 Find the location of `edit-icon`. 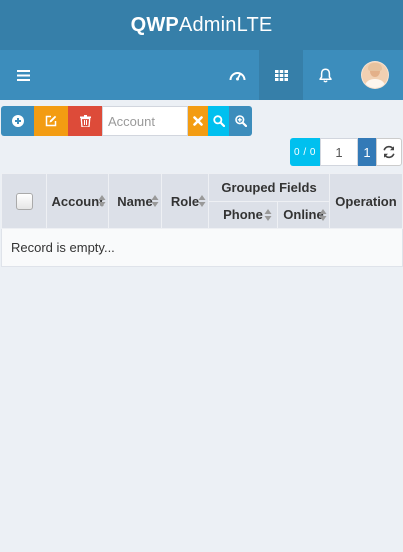

edit-icon is located at coordinates (51, 121).